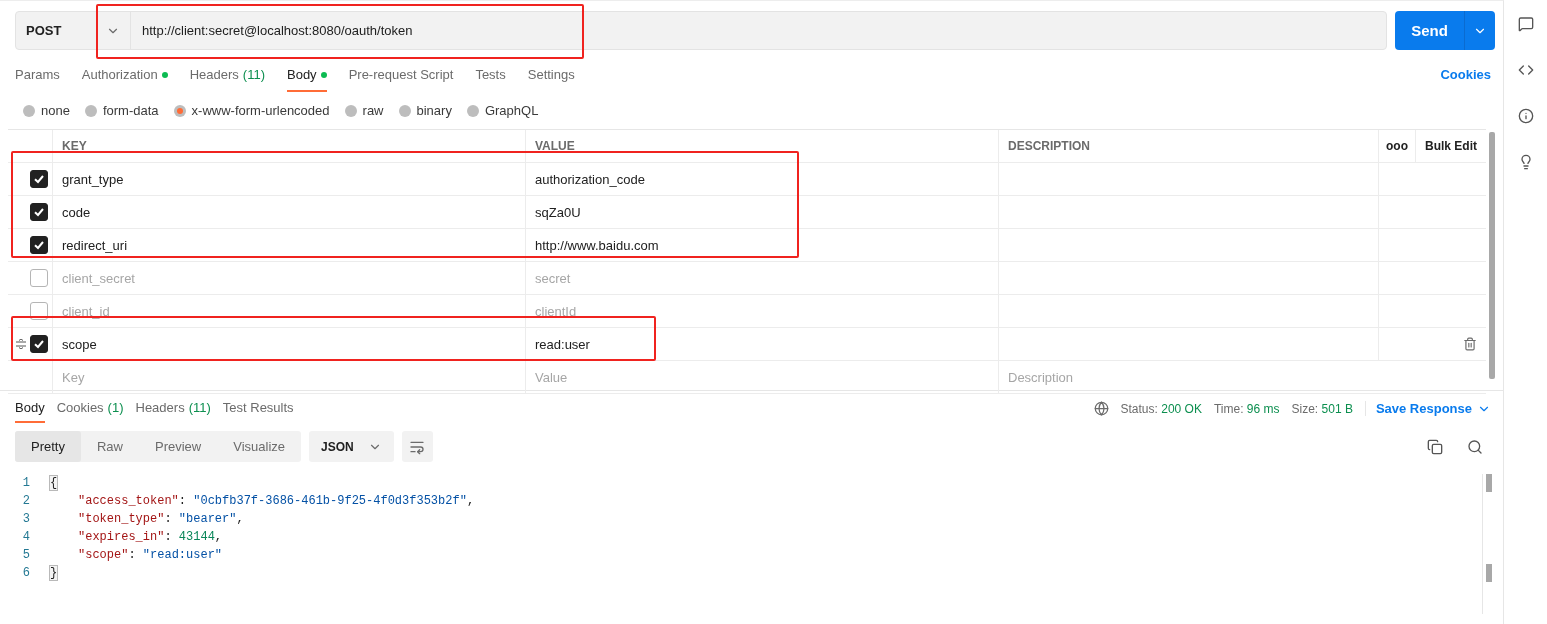  What do you see at coordinates (1246, 408) in the screenshot?
I see `response-stat: Time: 96 ms` at bounding box center [1246, 408].